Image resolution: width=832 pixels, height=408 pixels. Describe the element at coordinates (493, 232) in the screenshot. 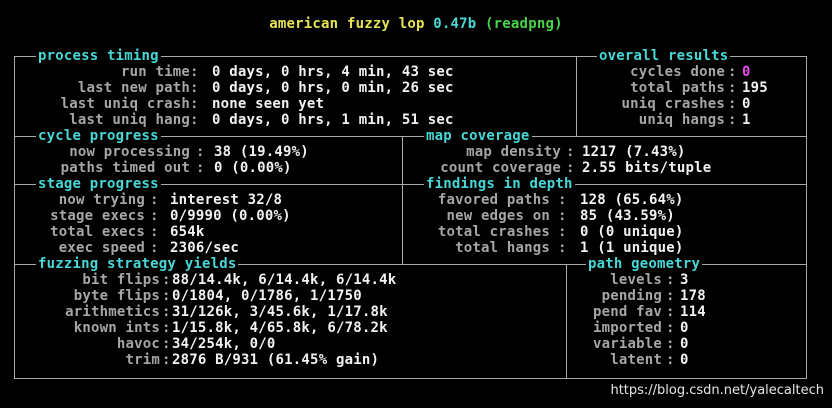

I see `label-total-crashes: total crashes` at that location.